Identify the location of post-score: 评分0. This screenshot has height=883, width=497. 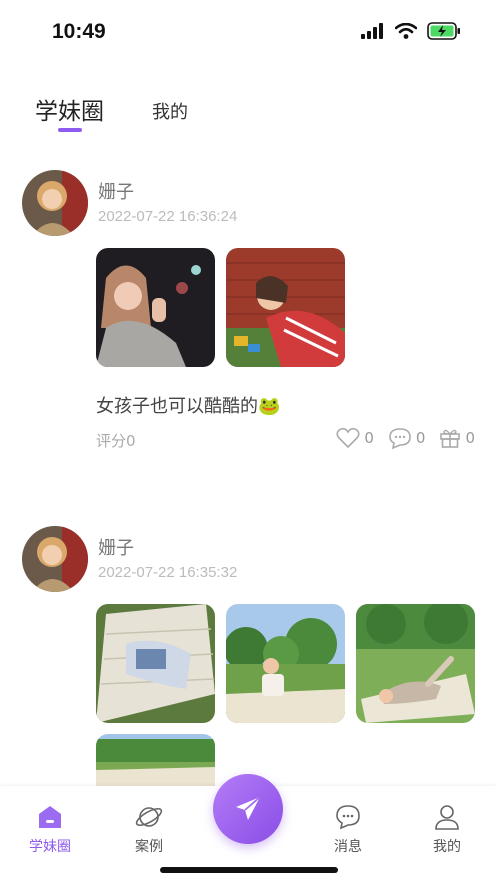
(116, 441).